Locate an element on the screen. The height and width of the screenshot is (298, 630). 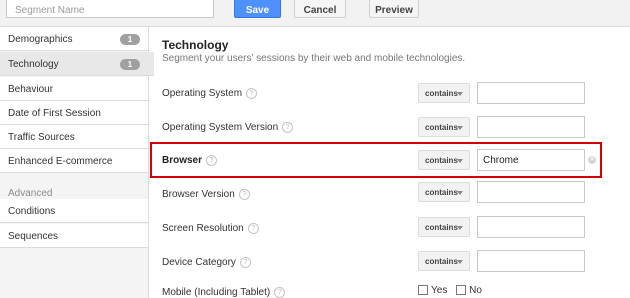
filter-label: Operating System Version? is located at coordinates (228, 127).